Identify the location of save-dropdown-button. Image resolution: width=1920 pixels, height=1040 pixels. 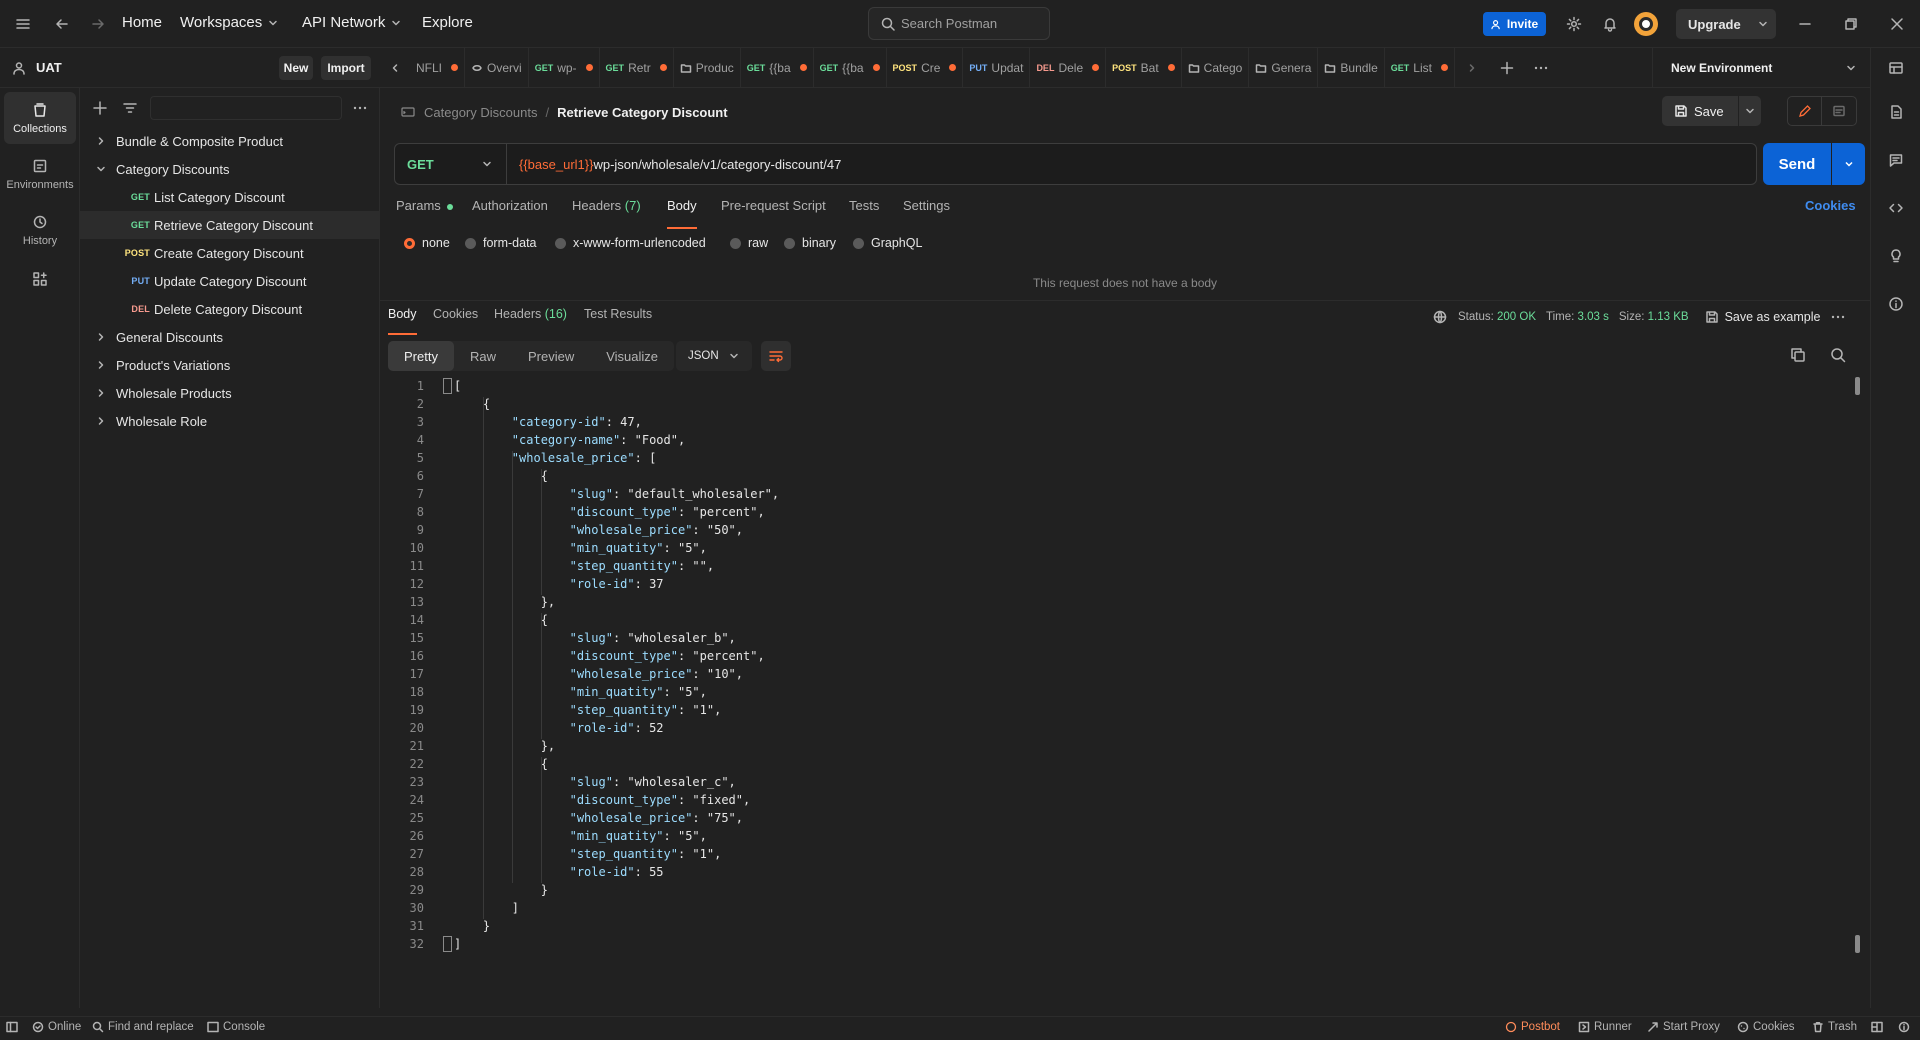
(1750, 111).